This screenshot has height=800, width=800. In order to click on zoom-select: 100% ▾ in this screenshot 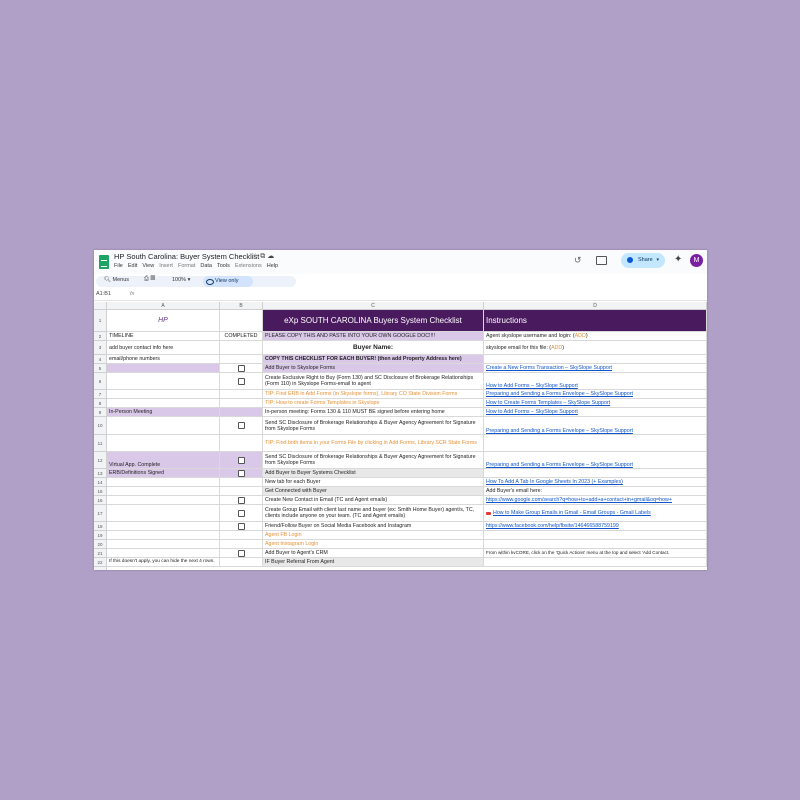, I will do `click(181, 280)`.